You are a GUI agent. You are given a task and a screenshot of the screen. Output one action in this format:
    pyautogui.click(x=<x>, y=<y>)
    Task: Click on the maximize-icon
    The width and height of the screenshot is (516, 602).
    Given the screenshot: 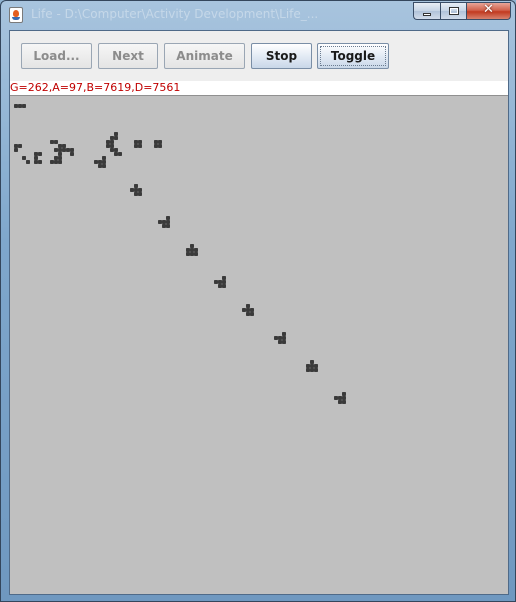 What is the action you would take?
    pyautogui.click(x=454, y=11)
    